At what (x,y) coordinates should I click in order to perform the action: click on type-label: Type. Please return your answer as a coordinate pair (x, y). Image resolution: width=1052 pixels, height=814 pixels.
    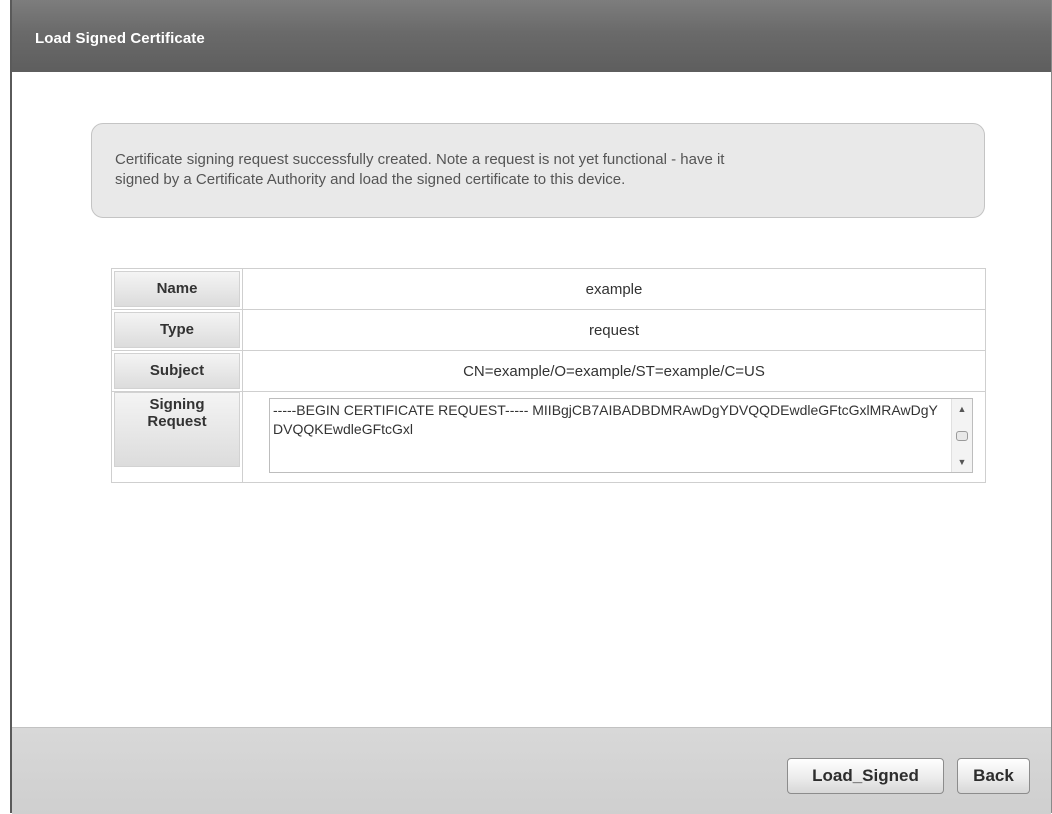
    Looking at the image, I should click on (177, 330).